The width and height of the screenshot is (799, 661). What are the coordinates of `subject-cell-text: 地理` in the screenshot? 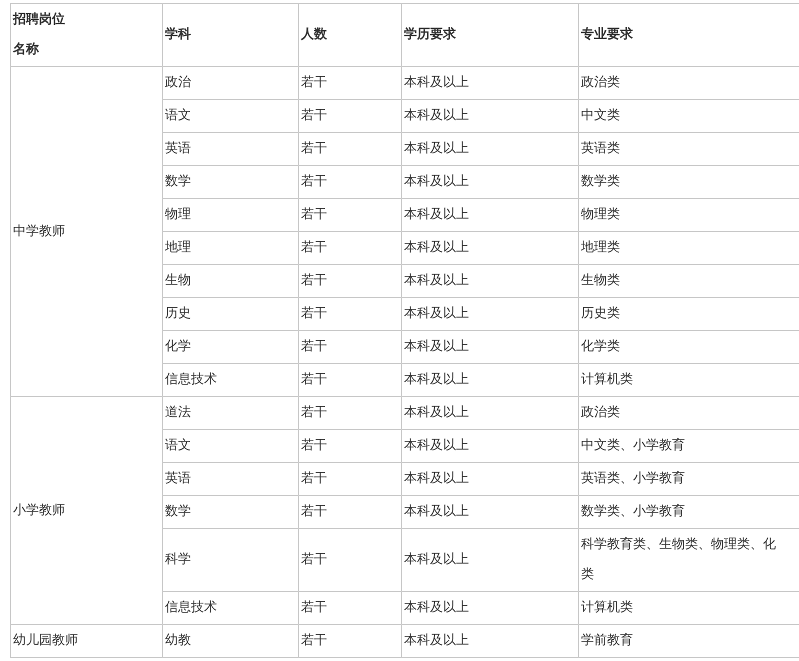 It's located at (178, 248).